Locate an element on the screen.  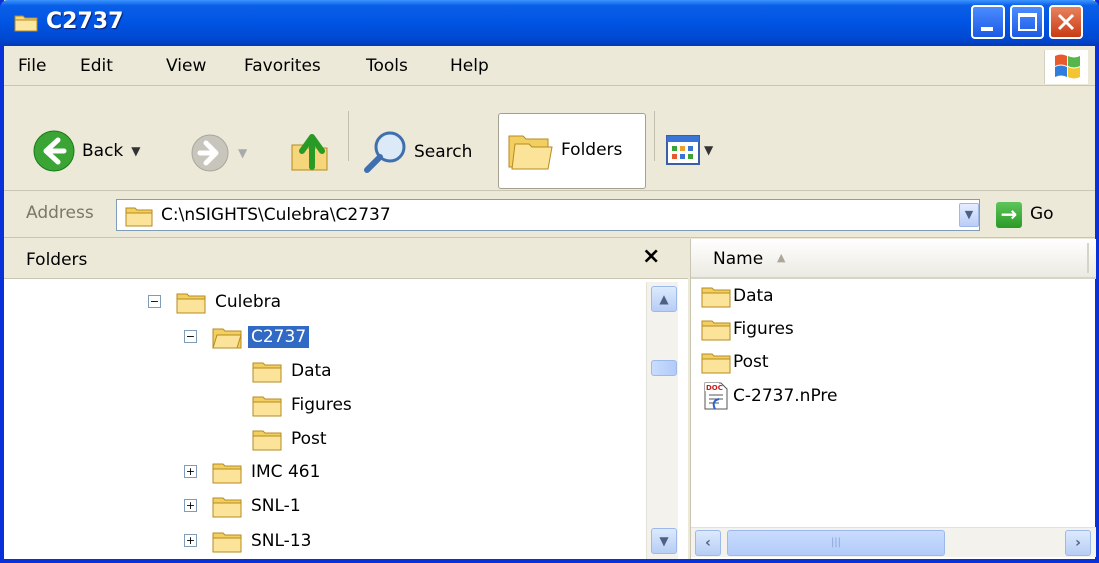
list-item: Post is located at coordinates (735, 362).